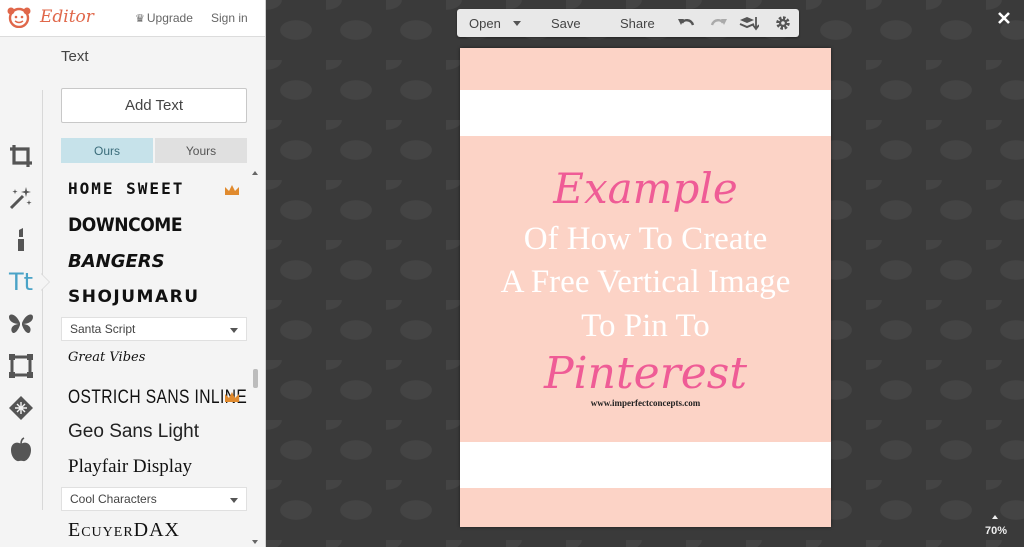  Describe the element at coordinates (75, 56) in the screenshot. I see `panel-title: Text` at that location.